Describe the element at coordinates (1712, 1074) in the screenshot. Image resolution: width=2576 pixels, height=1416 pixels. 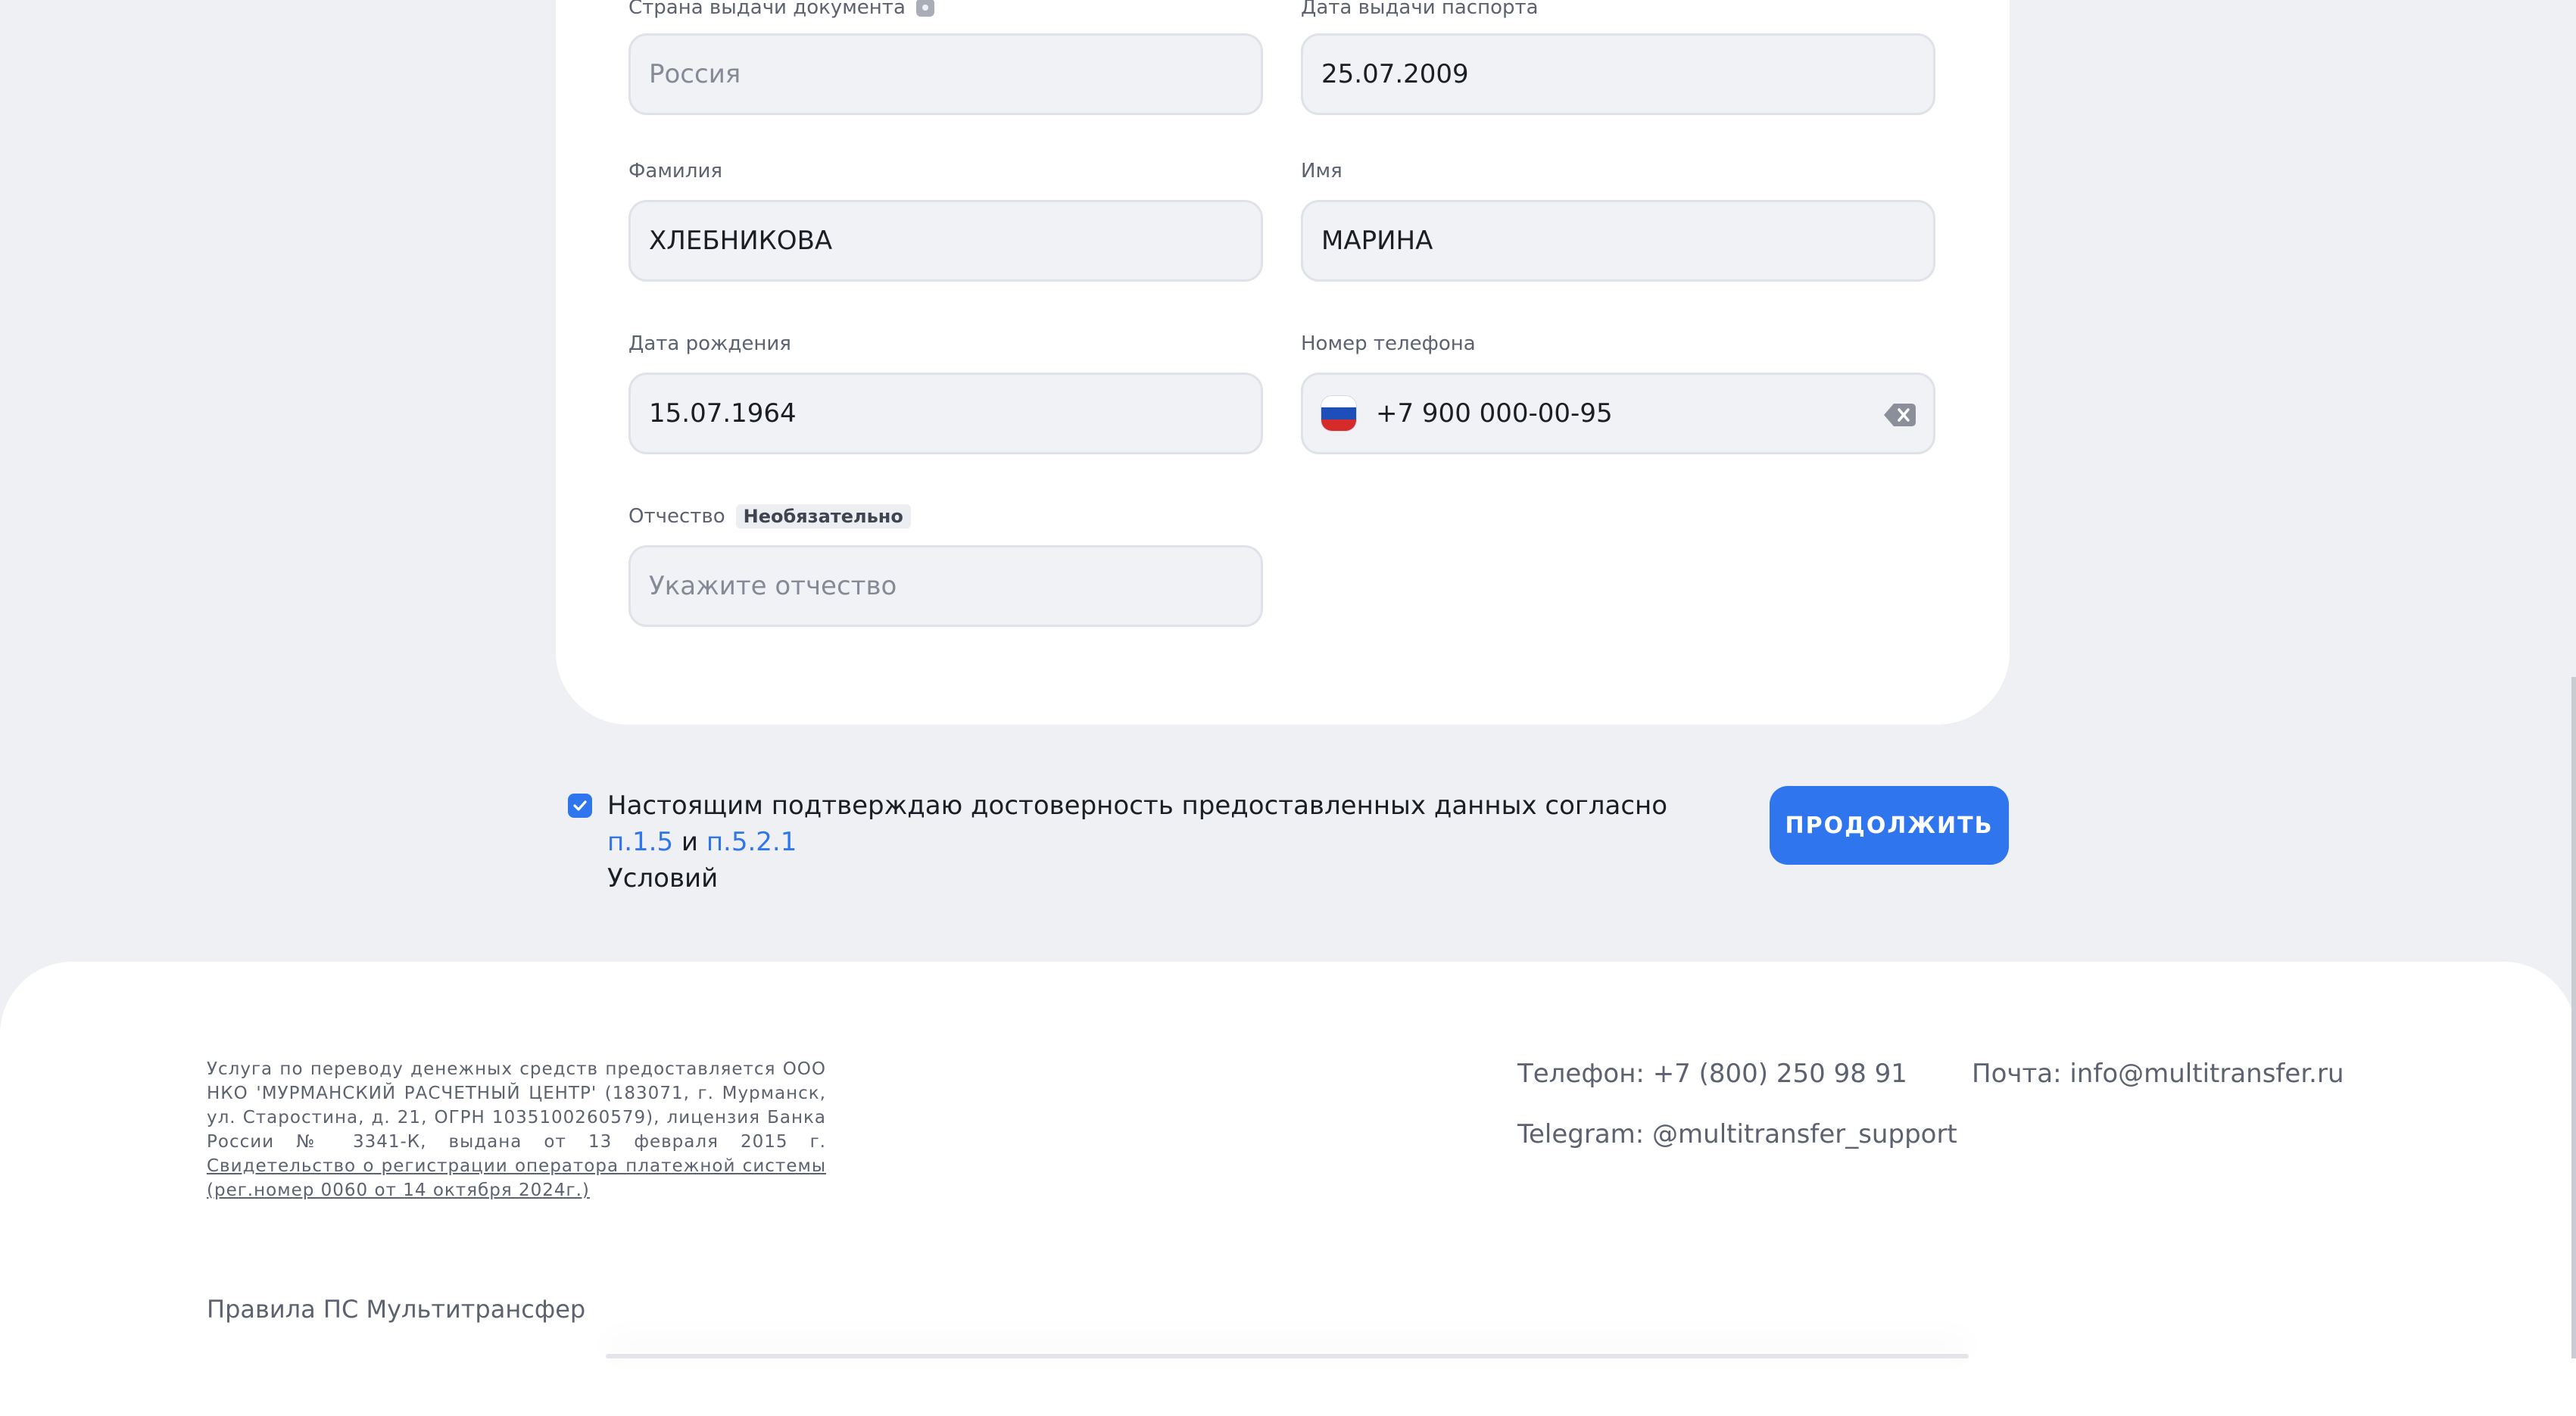
I see `footer-phone: Телефон: +7 (800) 250 98 91` at that location.